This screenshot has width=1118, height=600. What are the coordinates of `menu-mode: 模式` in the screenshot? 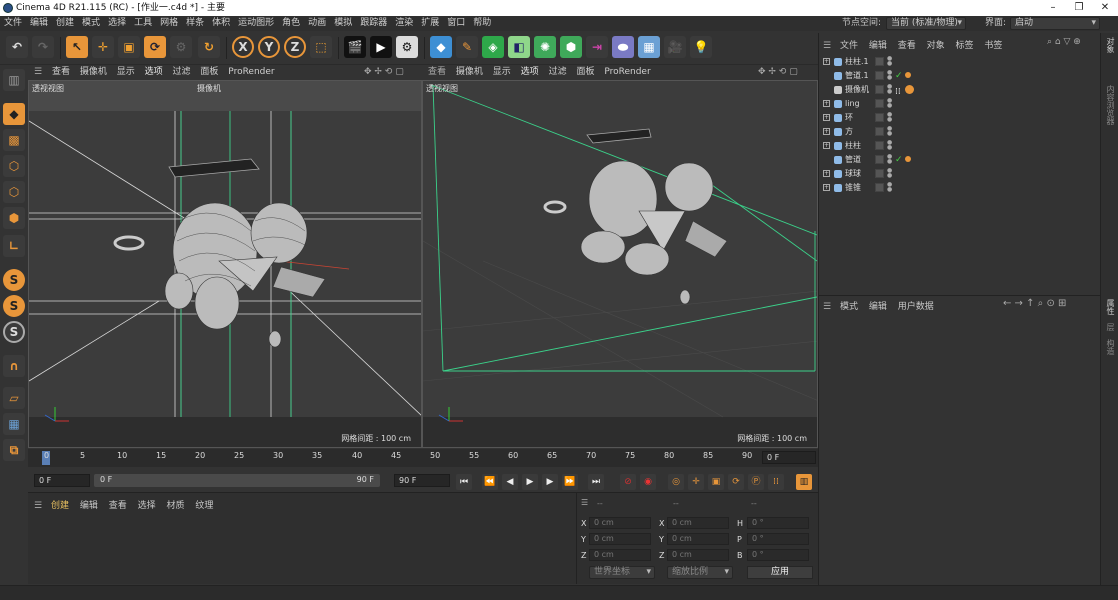 It's located at (91, 23).